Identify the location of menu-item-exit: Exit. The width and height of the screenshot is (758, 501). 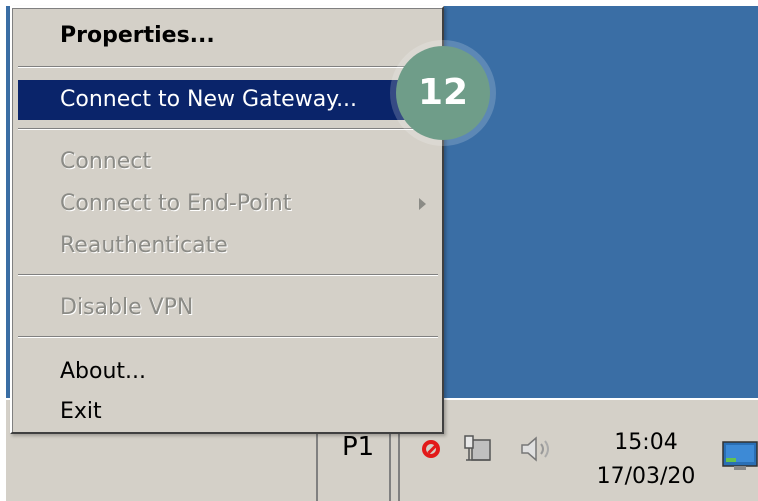
(228, 412).